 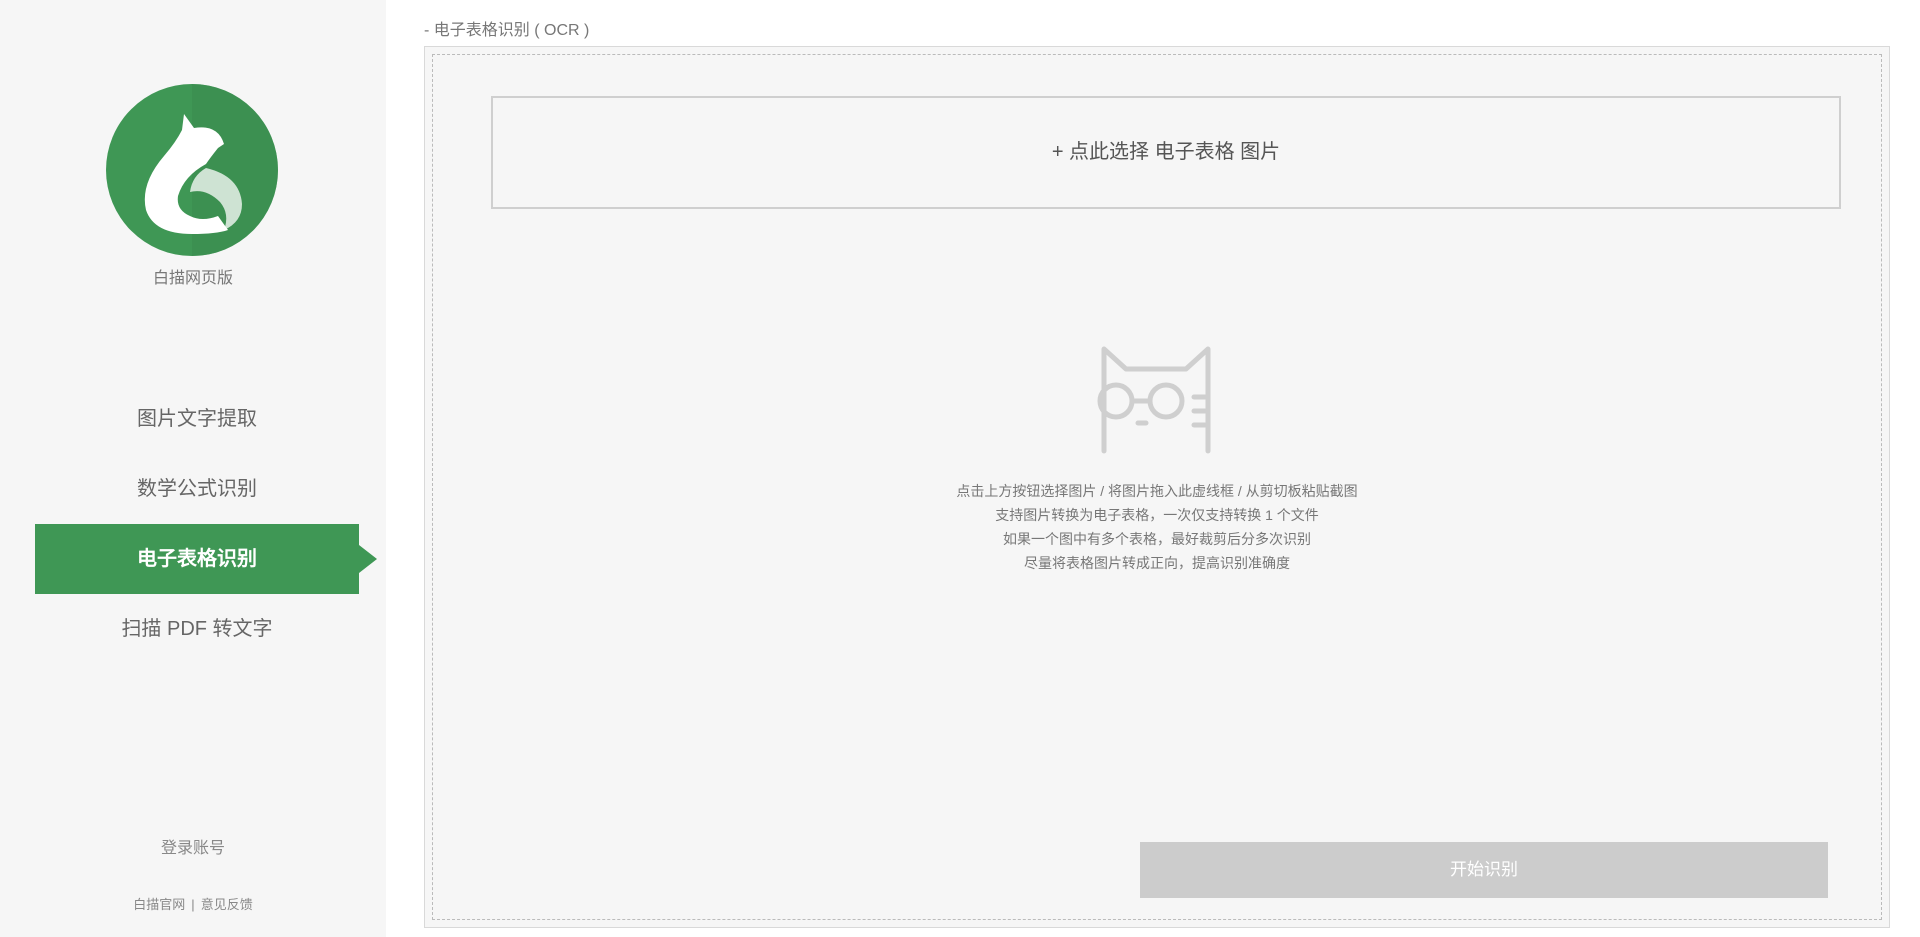 What do you see at coordinates (1157, 563) in the screenshot?
I see `hint-line: 尽量将表格图片转成正向，提高识别准确度` at bounding box center [1157, 563].